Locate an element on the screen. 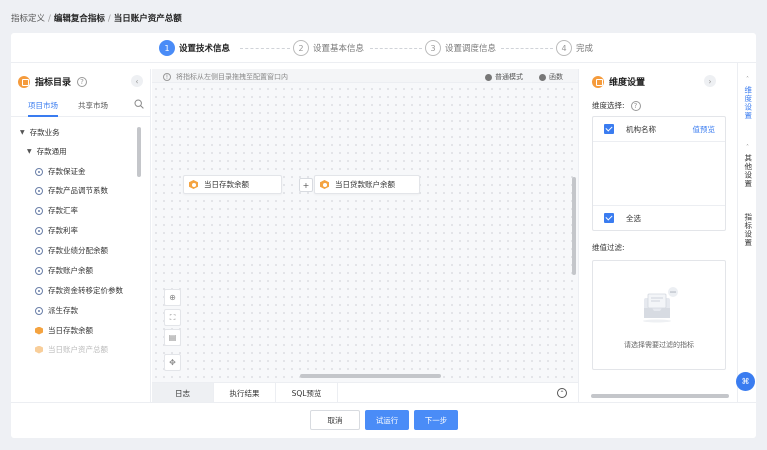  canvas-node-deposit-balance: 当日存款余额 is located at coordinates (232, 184).